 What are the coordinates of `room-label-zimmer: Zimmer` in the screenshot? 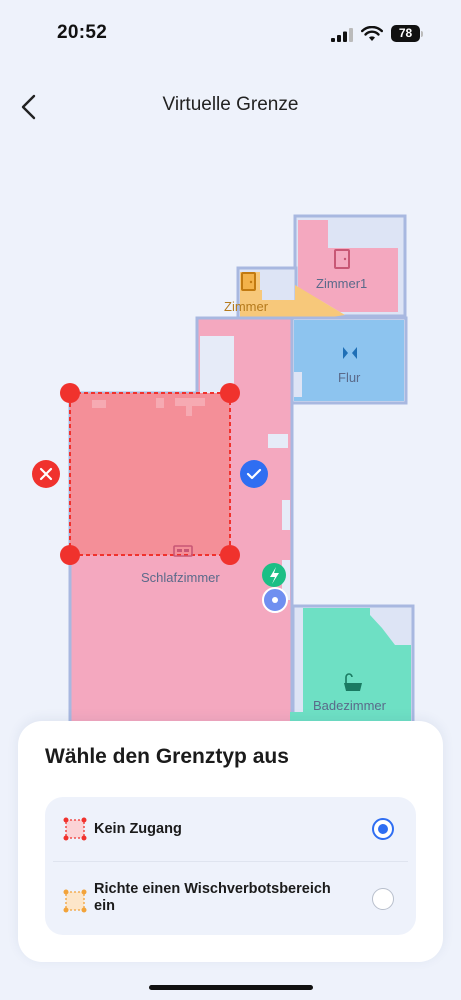 It's located at (246, 306).